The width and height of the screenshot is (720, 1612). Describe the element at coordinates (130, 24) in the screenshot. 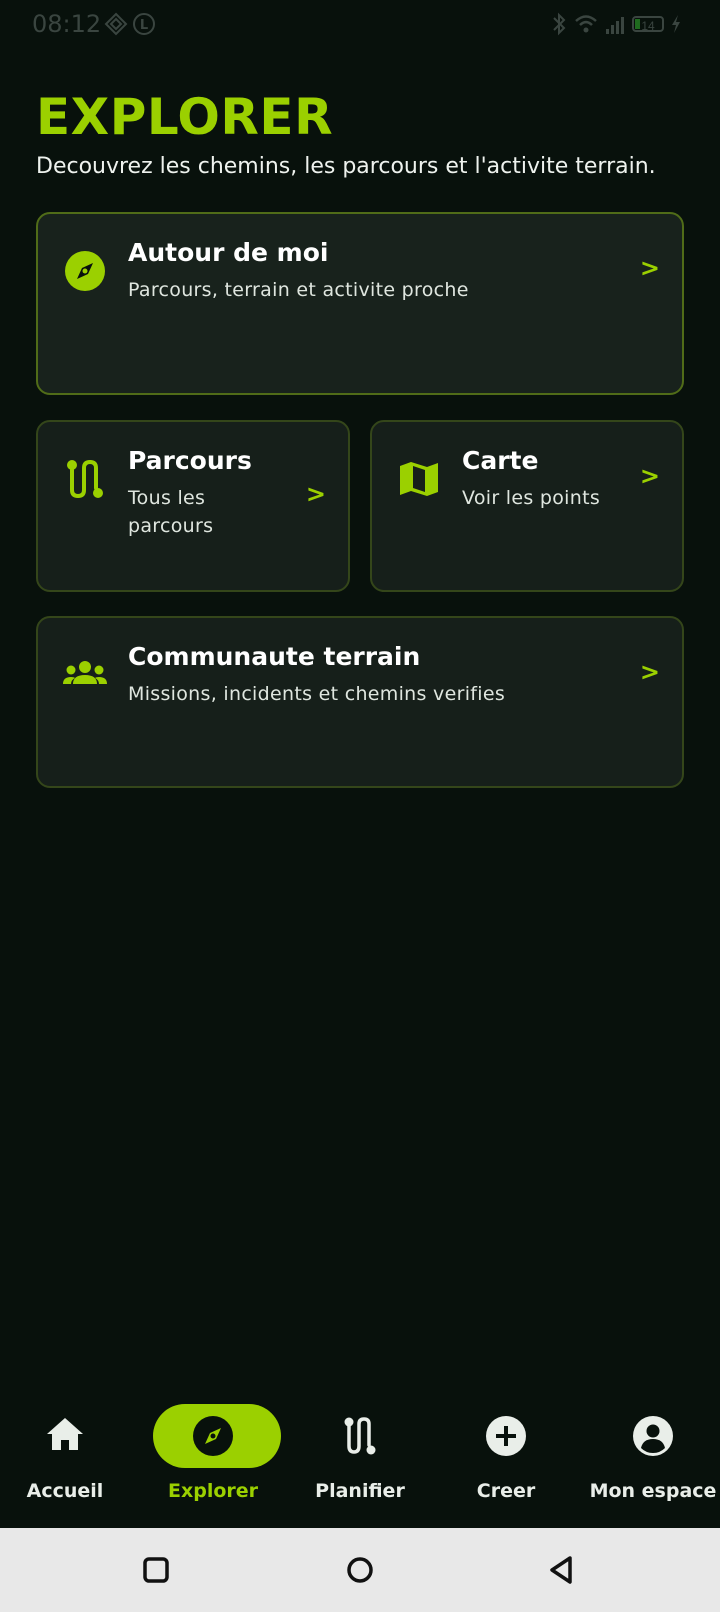

I see `status-left-icons: L` at that location.